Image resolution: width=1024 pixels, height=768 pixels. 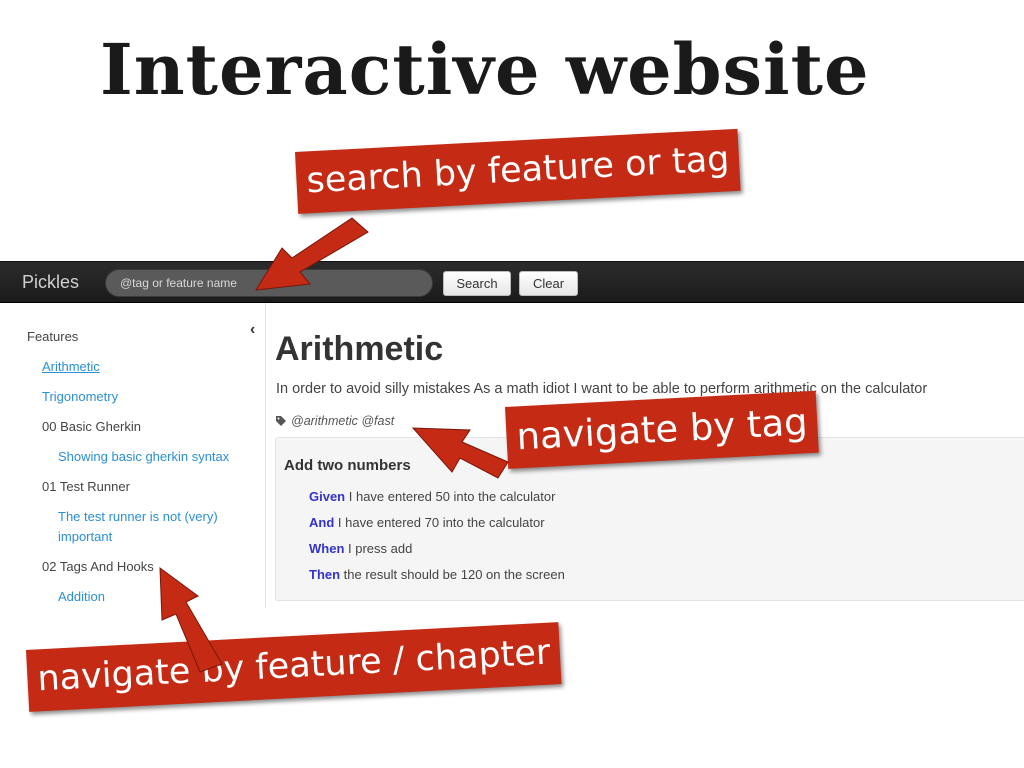 What do you see at coordinates (71, 367) in the screenshot?
I see `sidebar-item-arithmetic: Arithmetic` at bounding box center [71, 367].